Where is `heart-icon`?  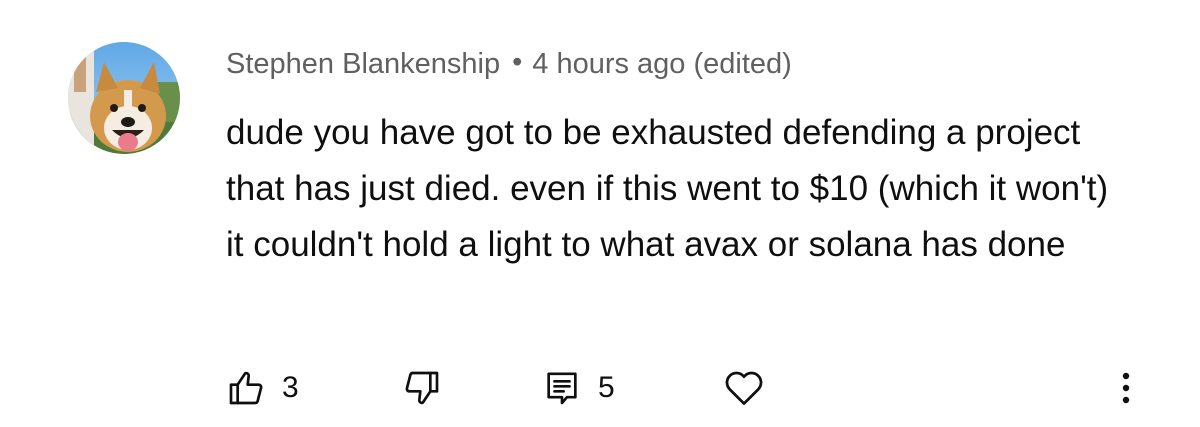 heart-icon is located at coordinates (744, 388).